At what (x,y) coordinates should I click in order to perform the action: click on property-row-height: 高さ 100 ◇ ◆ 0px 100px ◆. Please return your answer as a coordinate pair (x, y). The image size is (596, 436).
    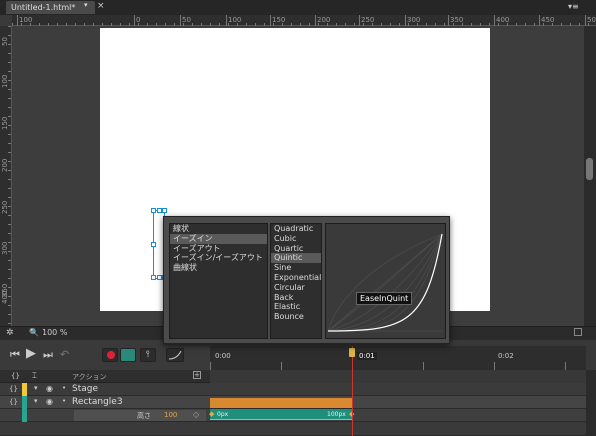
    Looking at the image, I should click on (293, 415).